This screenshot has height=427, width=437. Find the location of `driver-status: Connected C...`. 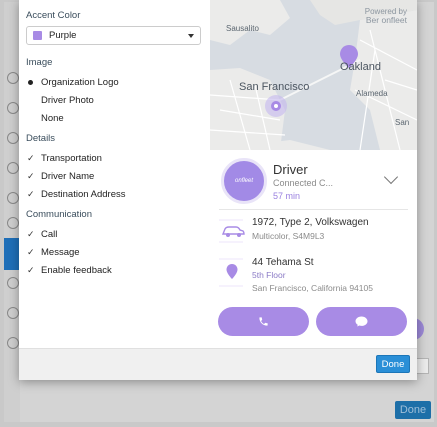

driver-status: Connected C... is located at coordinates (303, 183).